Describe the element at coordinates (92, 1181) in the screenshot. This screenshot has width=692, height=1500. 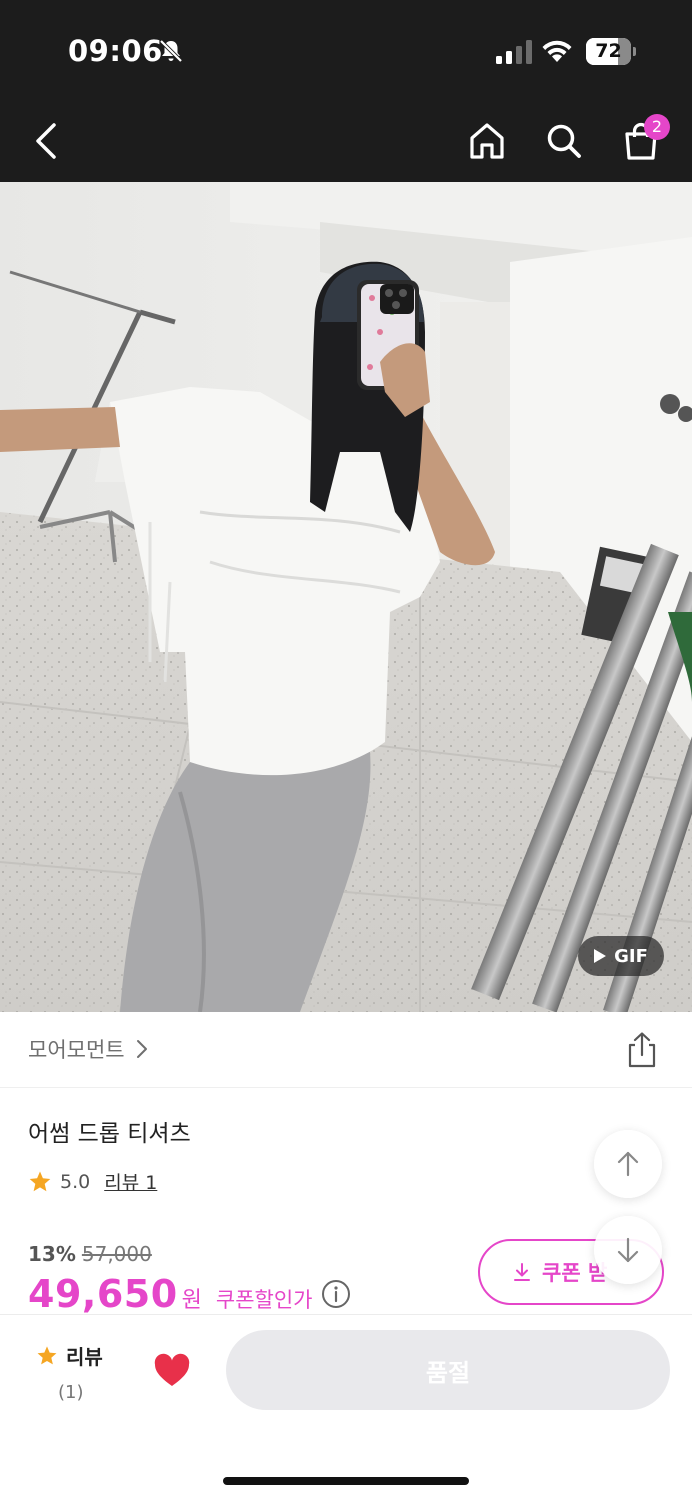
I see `rating-row: 5.0 리뷰 1` at that location.